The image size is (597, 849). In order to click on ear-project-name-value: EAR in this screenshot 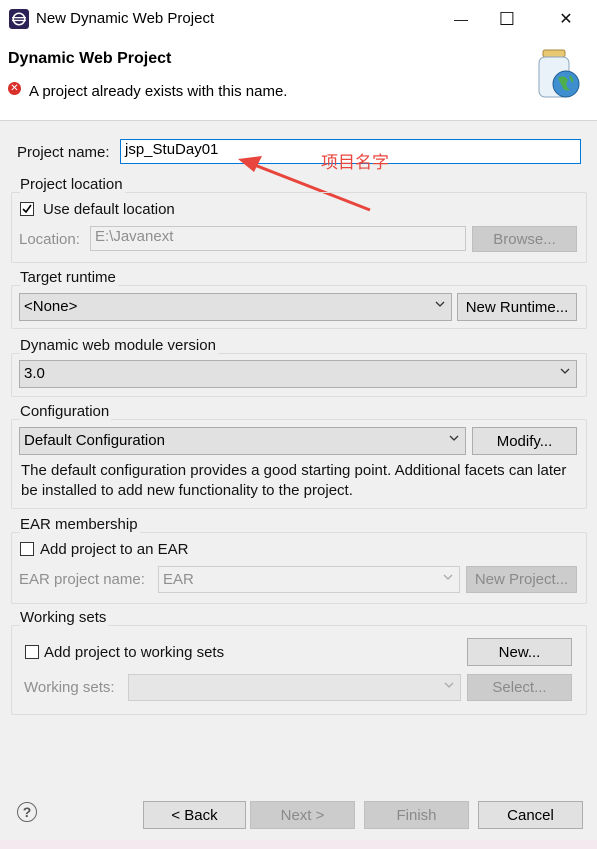, I will do `click(178, 579)`.